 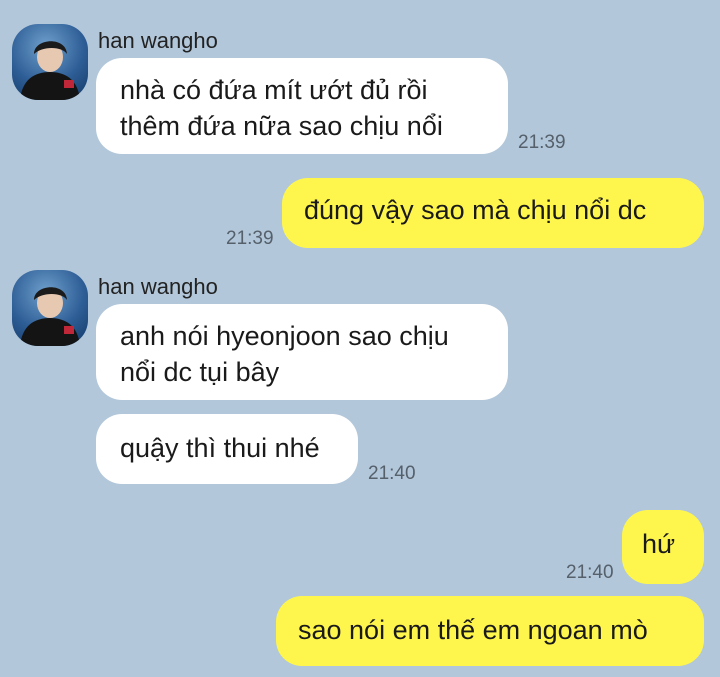 What do you see at coordinates (284, 336) in the screenshot?
I see `message-text-line: anh nói hyeonjoon sao chịu` at bounding box center [284, 336].